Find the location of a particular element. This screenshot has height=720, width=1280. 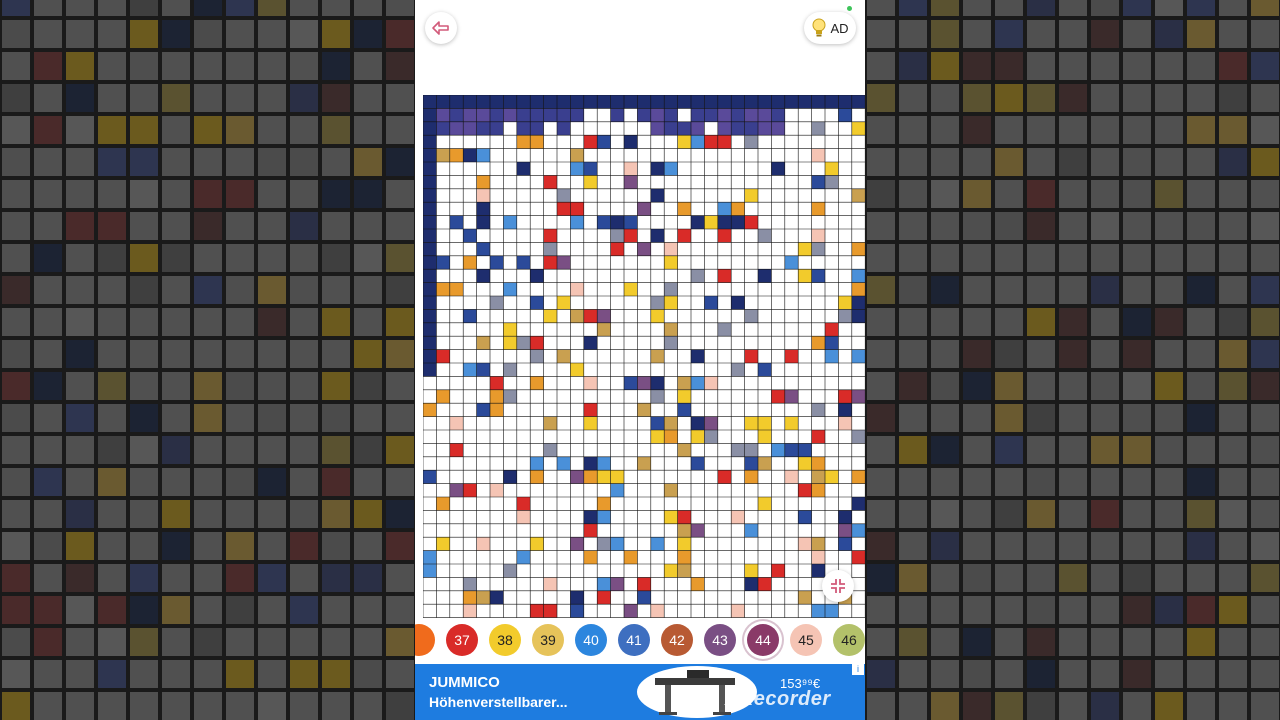

hint-button: AD is located at coordinates (830, 28).